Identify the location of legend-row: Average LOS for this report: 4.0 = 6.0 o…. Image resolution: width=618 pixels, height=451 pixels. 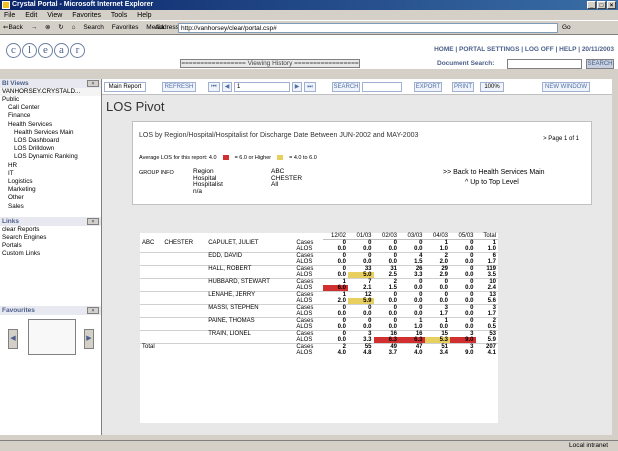
(228, 158).